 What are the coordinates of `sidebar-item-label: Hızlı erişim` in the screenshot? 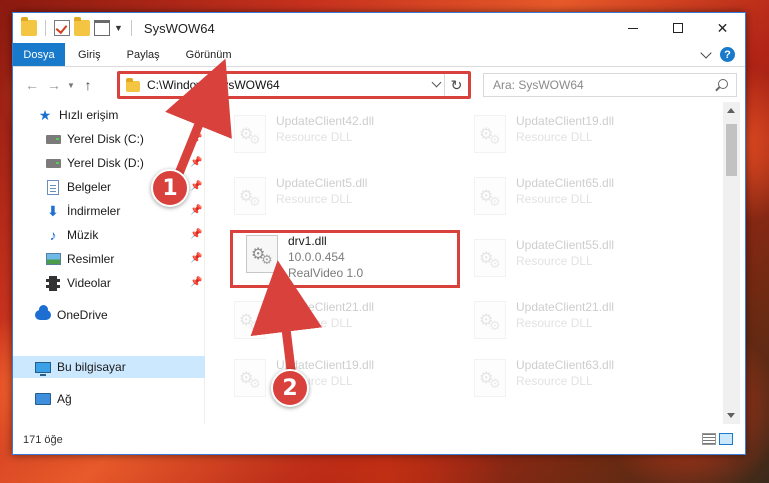 It's located at (89, 115).